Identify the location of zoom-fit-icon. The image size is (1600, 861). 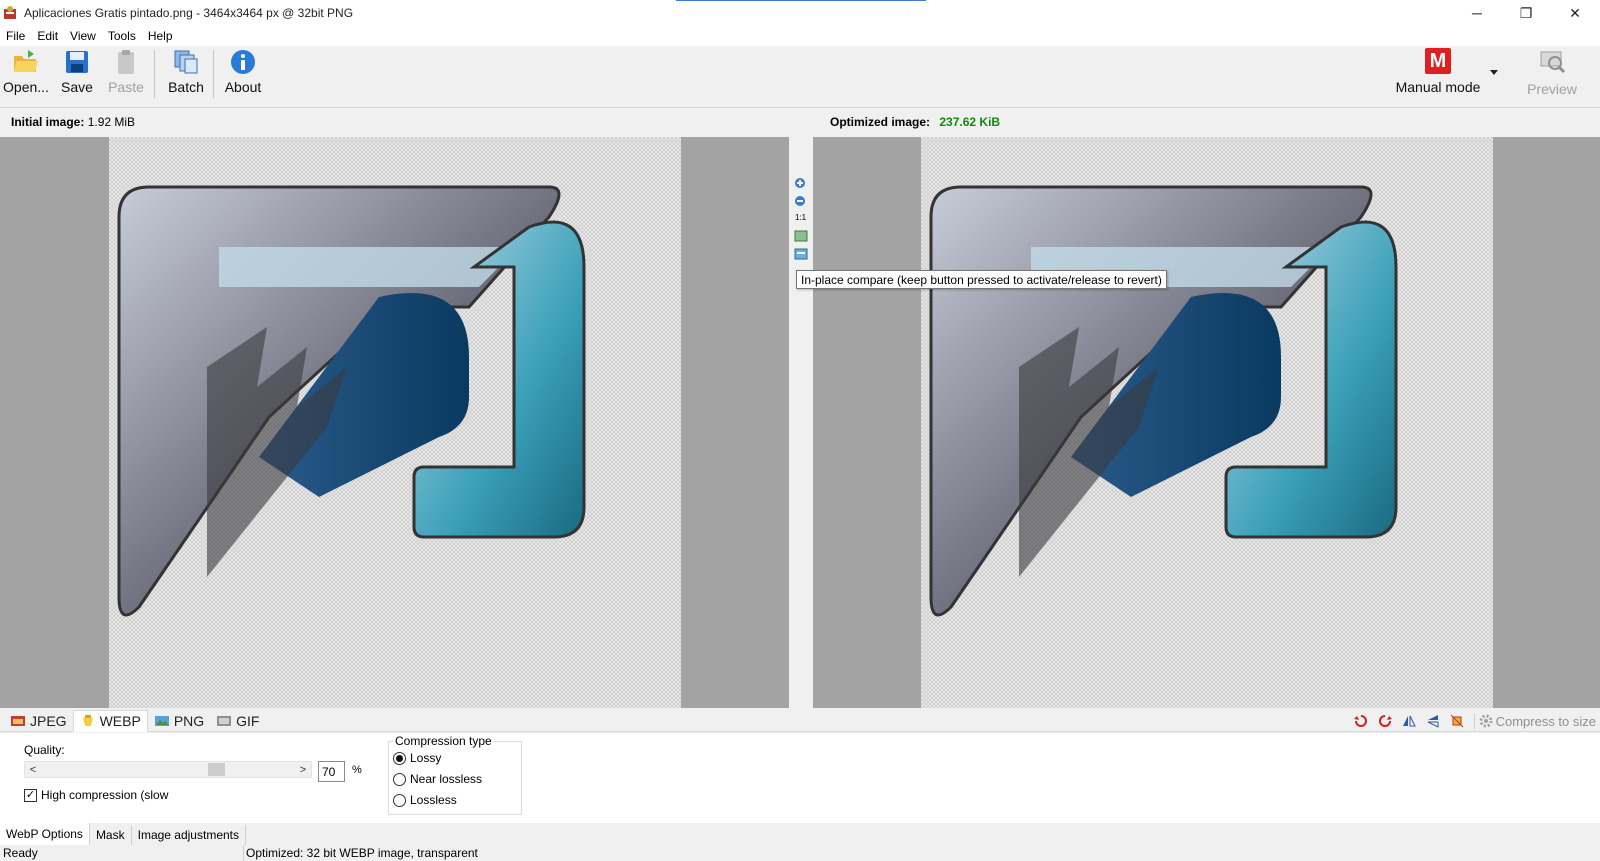
(801, 236).